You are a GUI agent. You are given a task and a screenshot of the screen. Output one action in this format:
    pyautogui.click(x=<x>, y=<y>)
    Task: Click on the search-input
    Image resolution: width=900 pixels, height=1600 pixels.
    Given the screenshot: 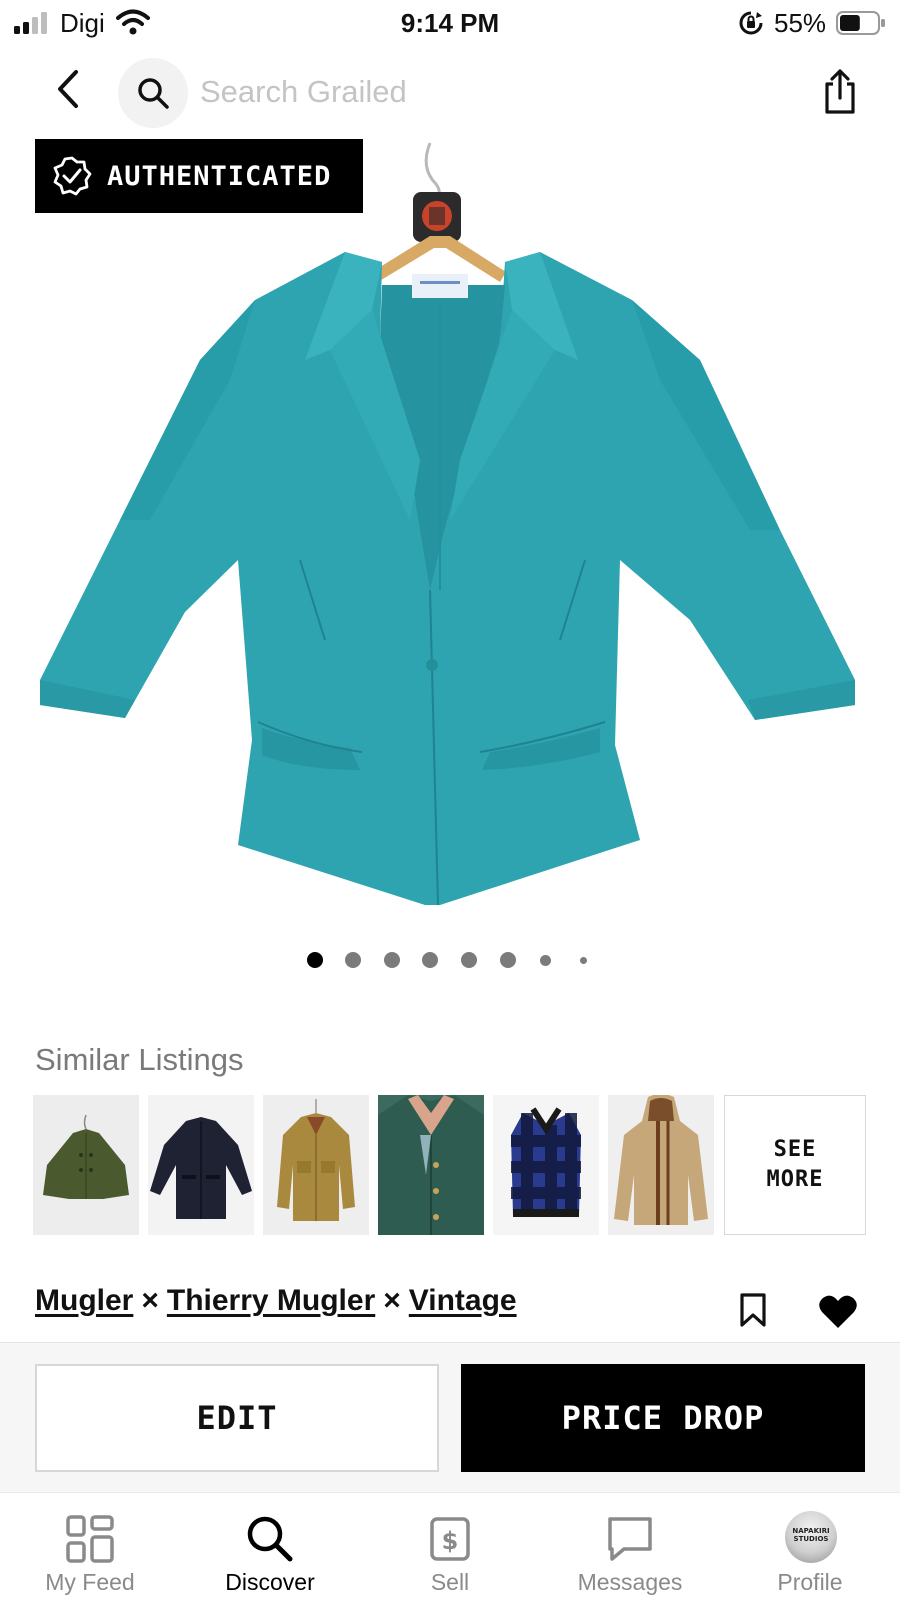 What is the action you would take?
    pyautogui.click(x=480, y=92)
    